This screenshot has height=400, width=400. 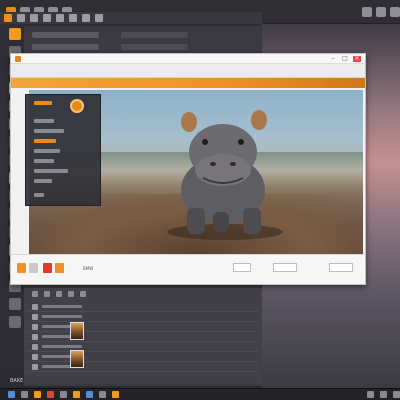 I want to click on hippo-snout, so click(x=223, y=170).